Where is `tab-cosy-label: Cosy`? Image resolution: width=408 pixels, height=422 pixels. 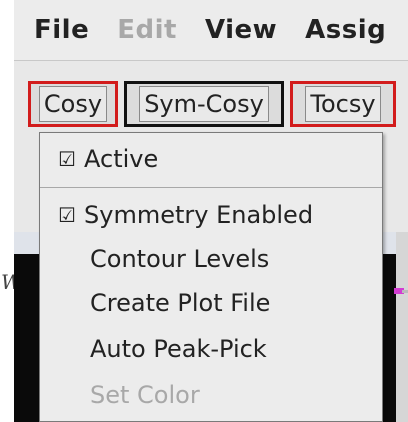
tab-cosy-label: Cosy is located at coordinates (73, 104).